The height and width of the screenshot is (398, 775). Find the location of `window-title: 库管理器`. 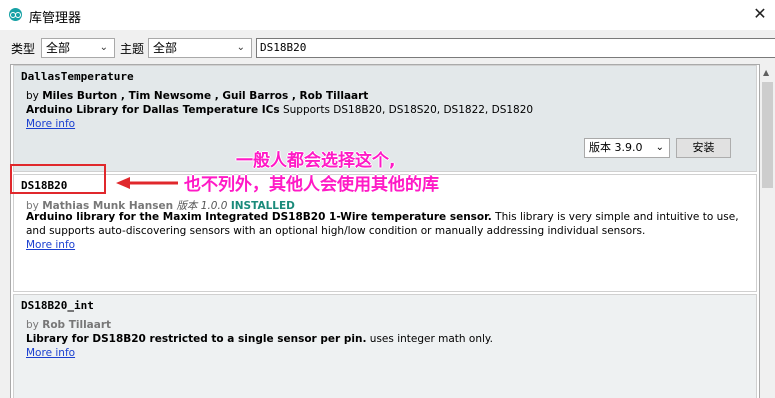

window-title: 库管理器 is located at coordinates (55, 18).